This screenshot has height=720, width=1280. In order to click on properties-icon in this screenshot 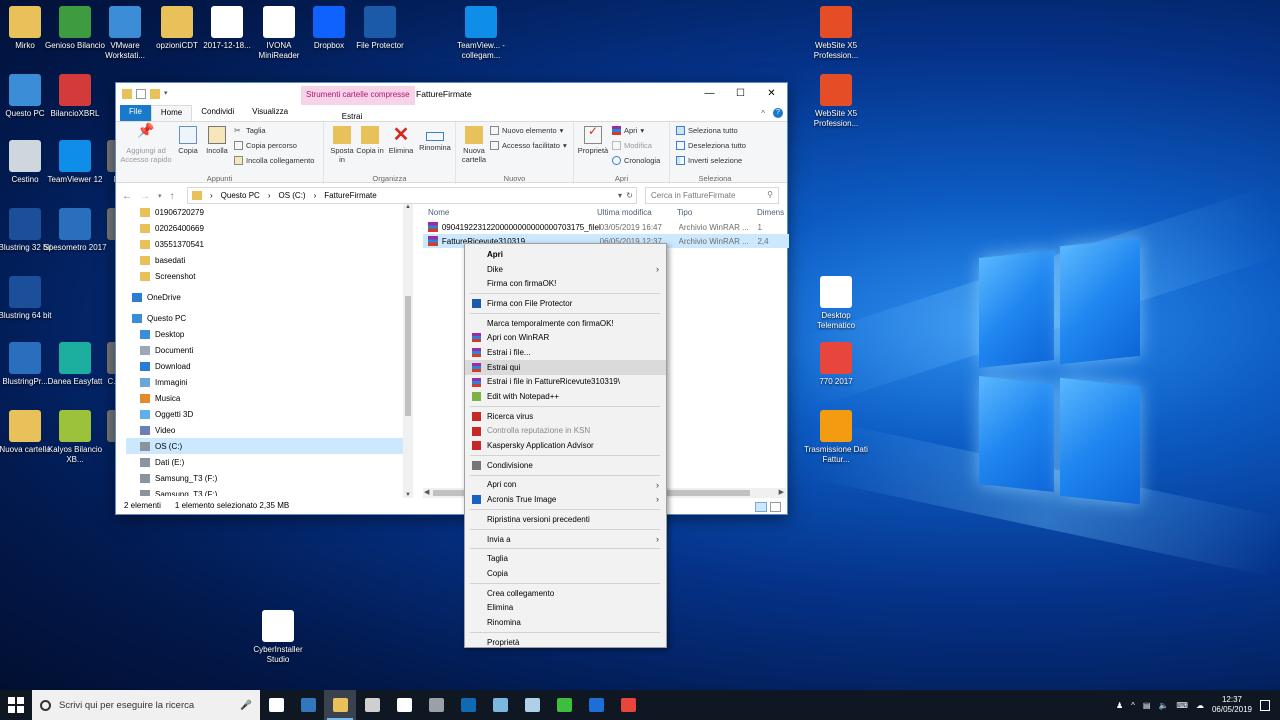, I will do `click(141, 94)`.